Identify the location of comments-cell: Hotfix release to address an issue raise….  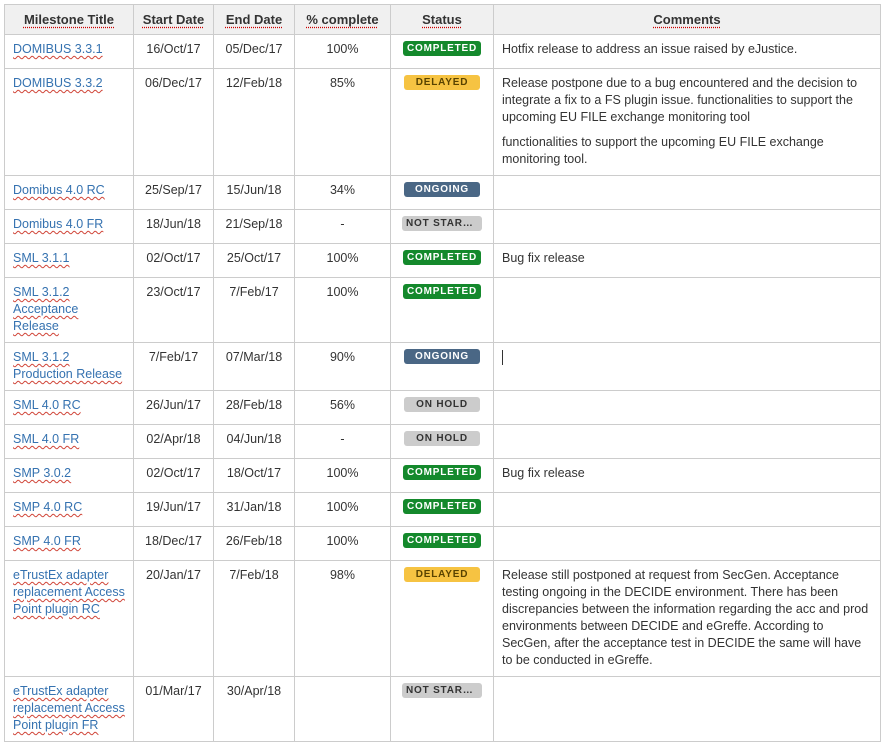
(687, 51).